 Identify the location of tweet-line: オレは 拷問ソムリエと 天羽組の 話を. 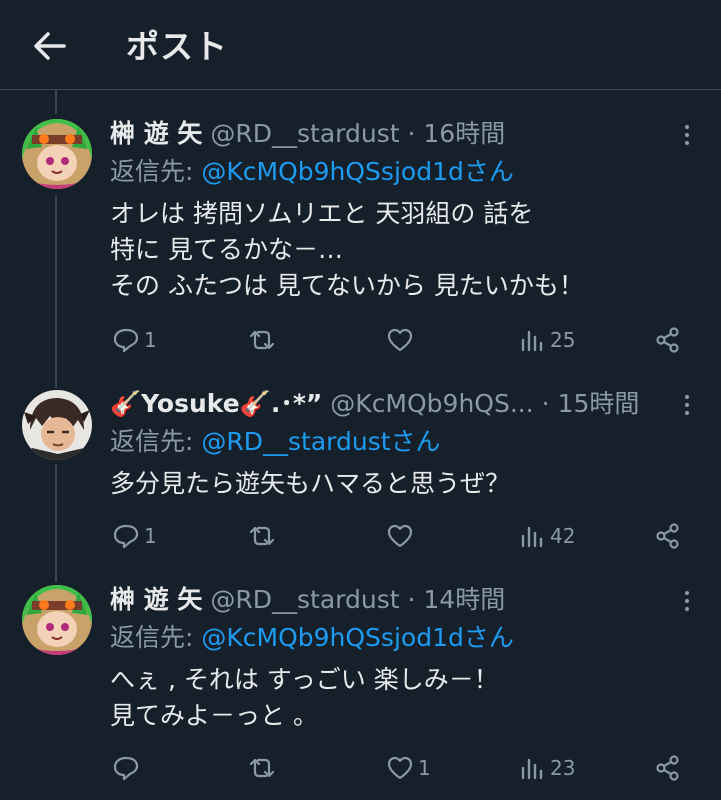
(322, 213).